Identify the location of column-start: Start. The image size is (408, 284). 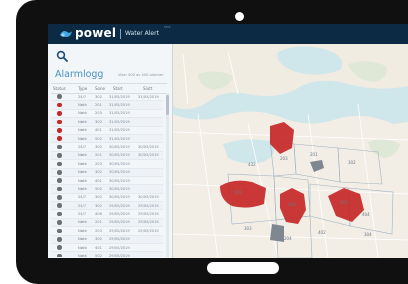
(118, 88).